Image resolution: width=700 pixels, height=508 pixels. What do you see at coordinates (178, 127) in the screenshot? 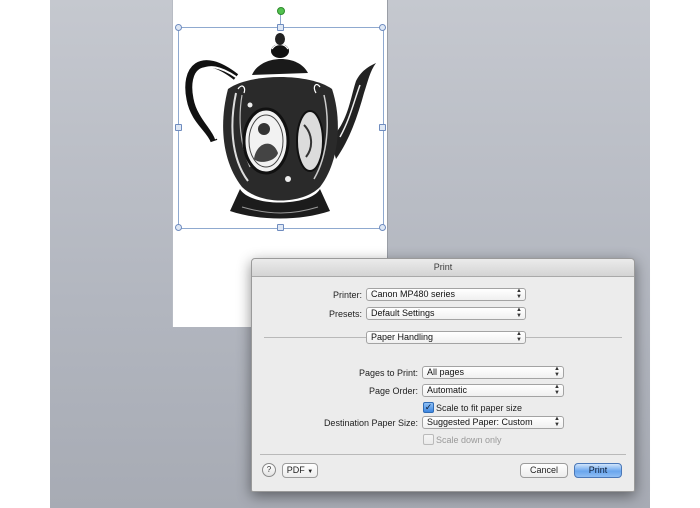
I see `resize-handle-left` at bounding box center [178, 127].